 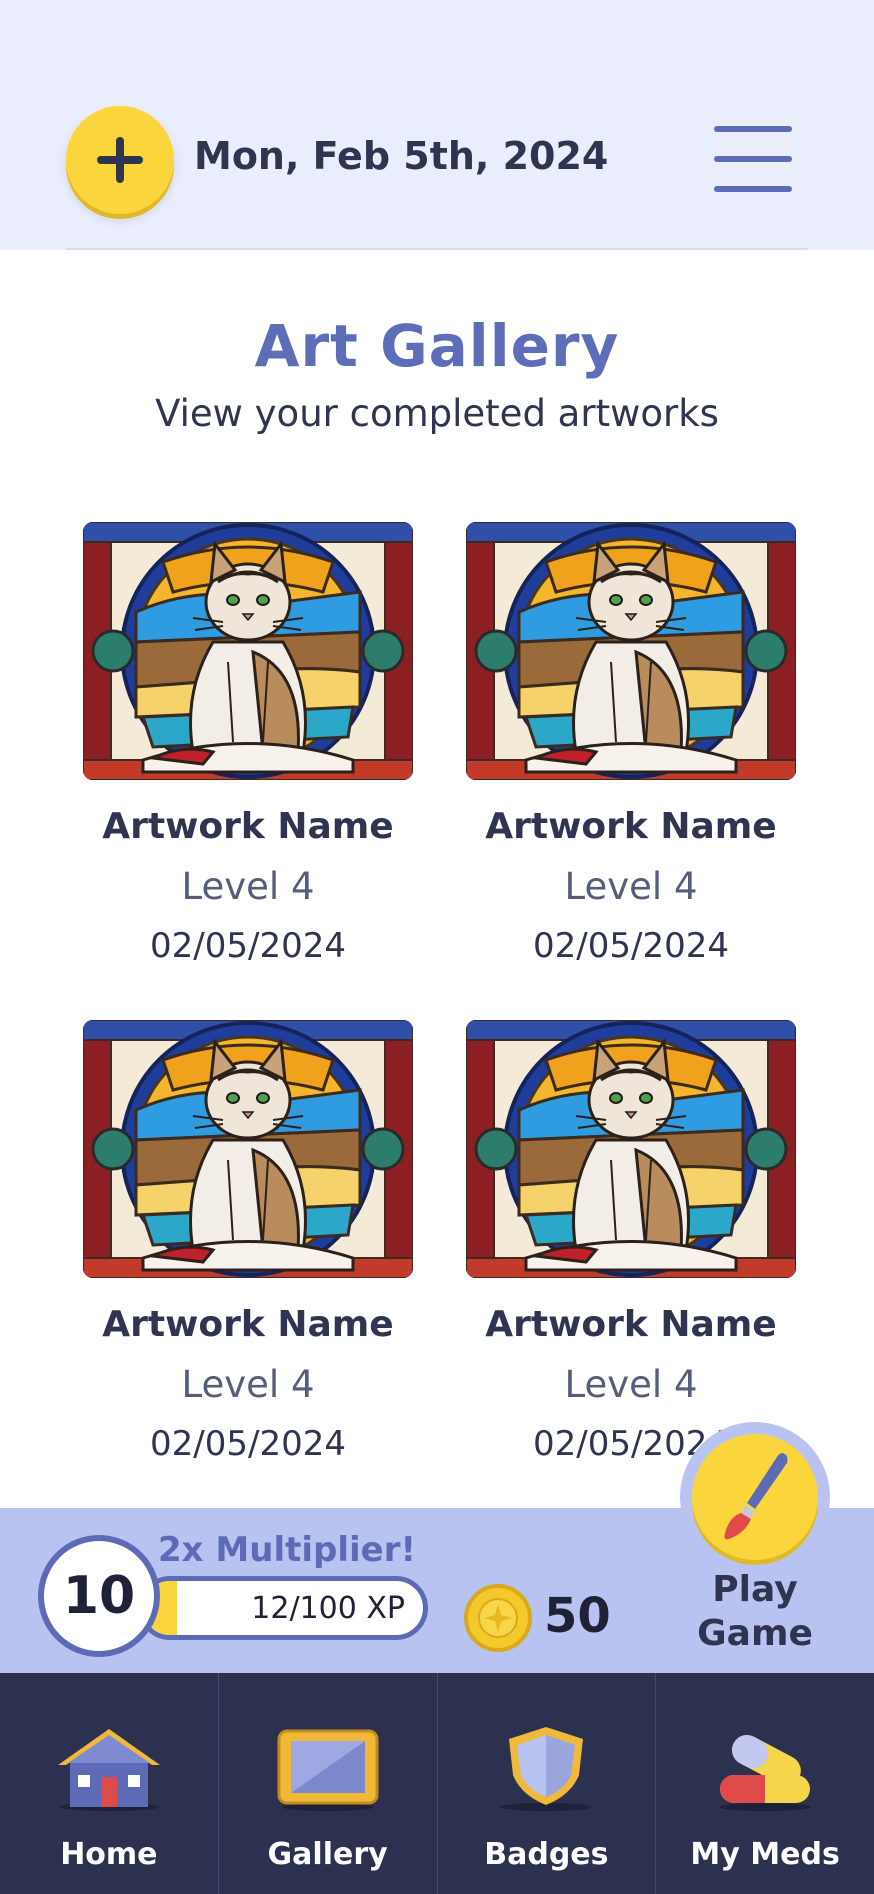 What do you see at coordinates (401, 156) in the screenshot?
I see `current-date: Mon, Feb 5th, 2024` at bounding box center [401, 156].